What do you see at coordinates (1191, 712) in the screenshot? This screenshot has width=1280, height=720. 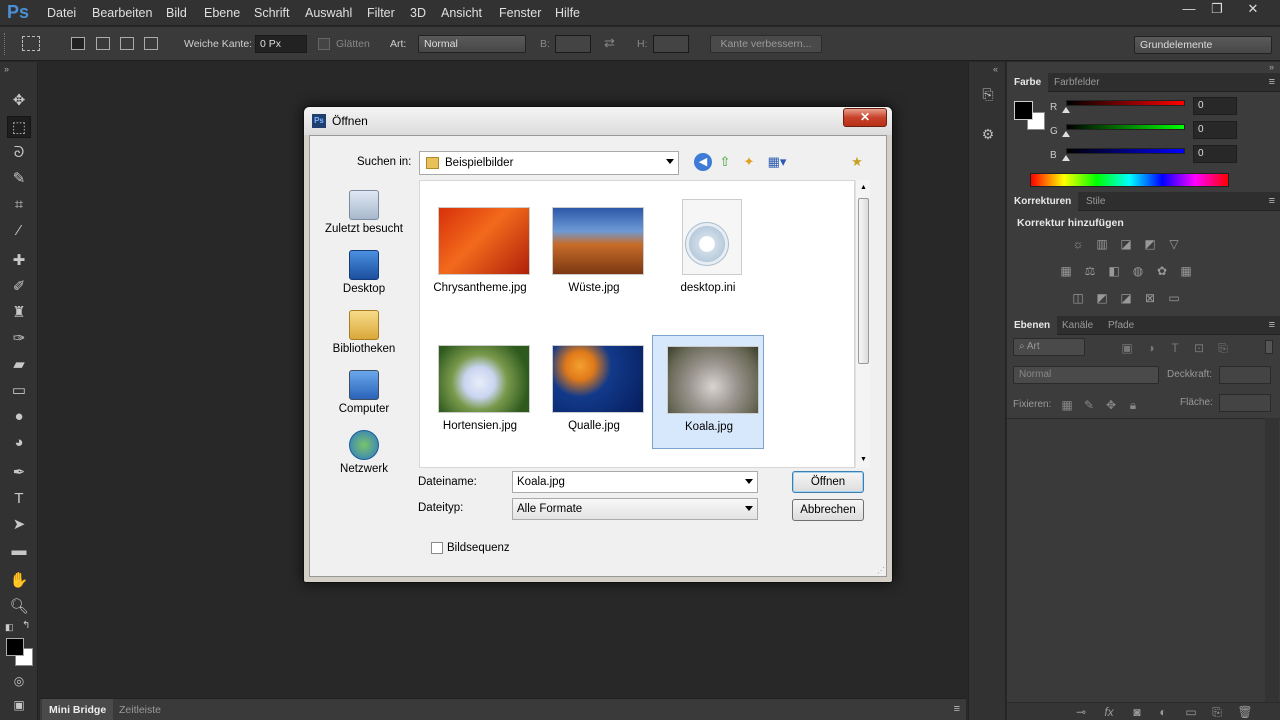 I see `new-group-icon: ▭` at bounding box center [1191, 712].